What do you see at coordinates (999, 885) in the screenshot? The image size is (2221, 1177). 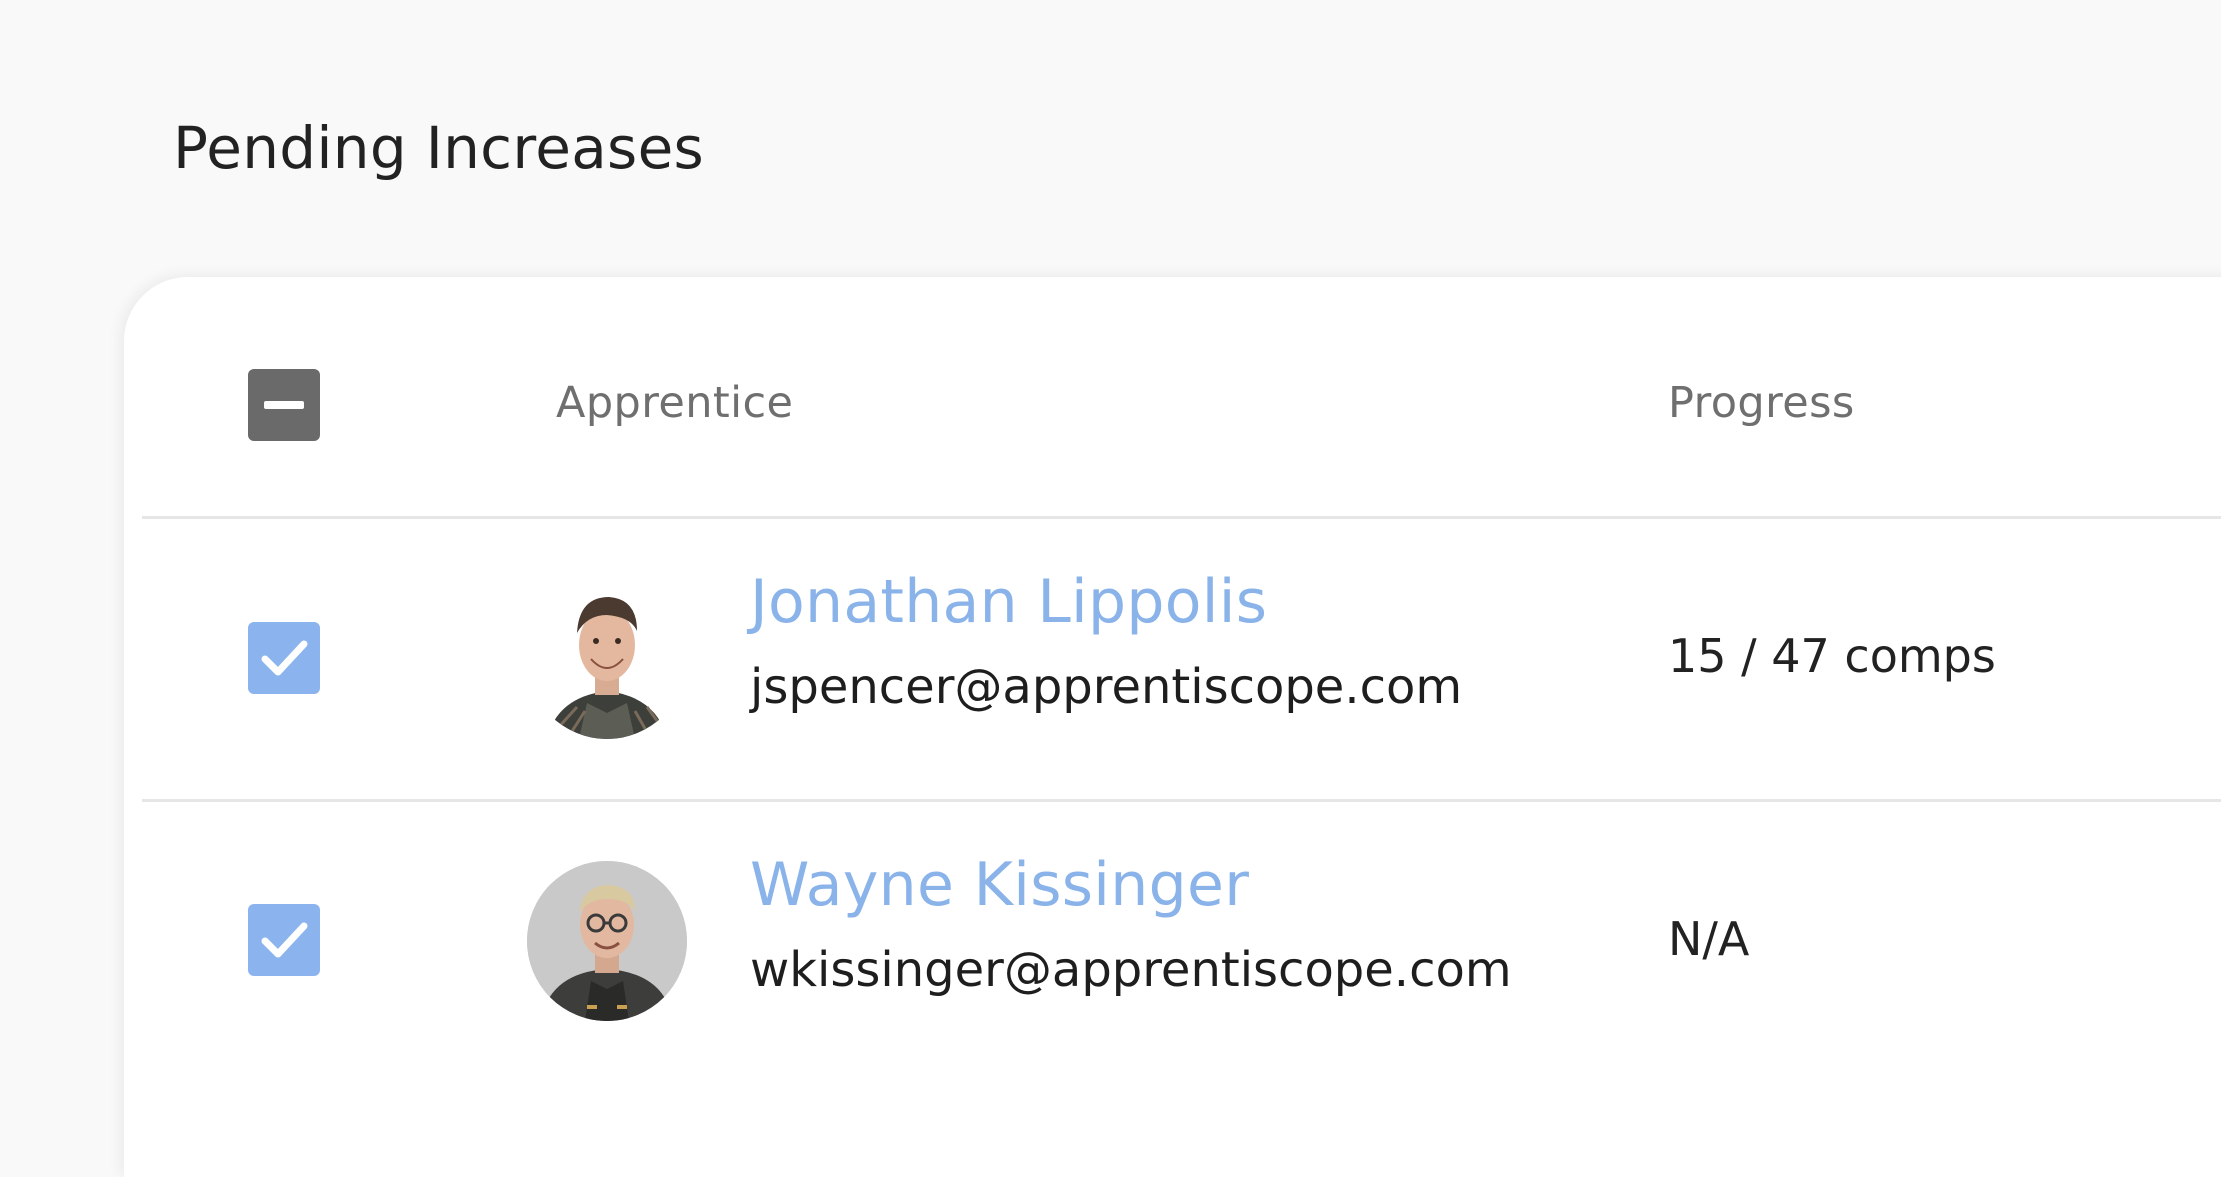 I see `apprentice-name-link: Wayne Kissinger` at bounding box center [999, 885].